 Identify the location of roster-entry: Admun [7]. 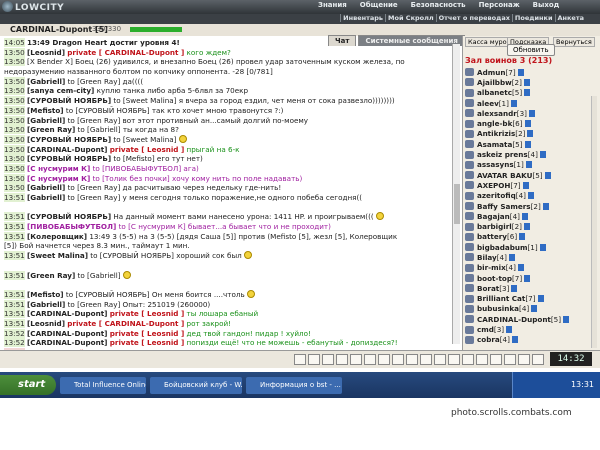
(529, 72).